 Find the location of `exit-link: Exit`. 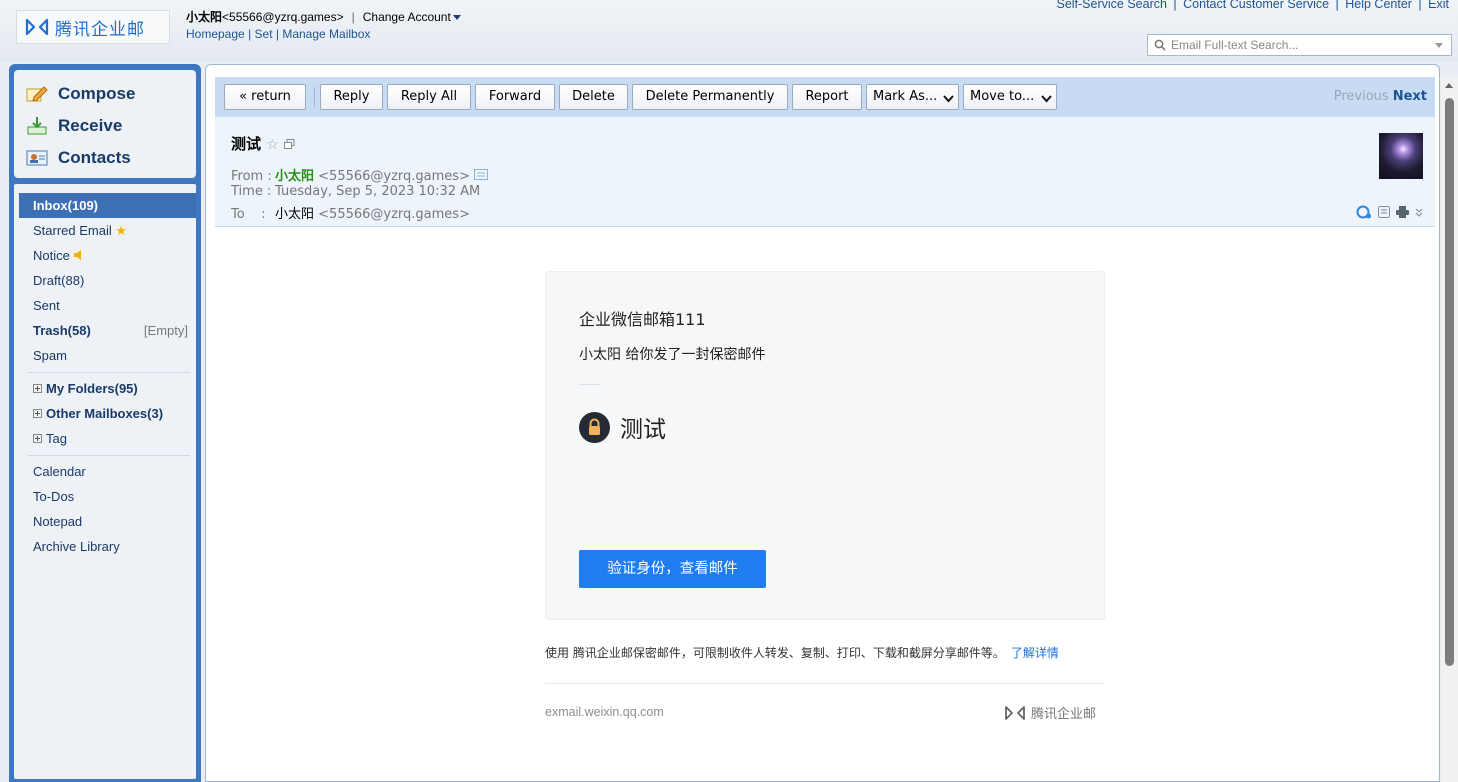

exit-link: Exit is located at coordinates (1438, 5).